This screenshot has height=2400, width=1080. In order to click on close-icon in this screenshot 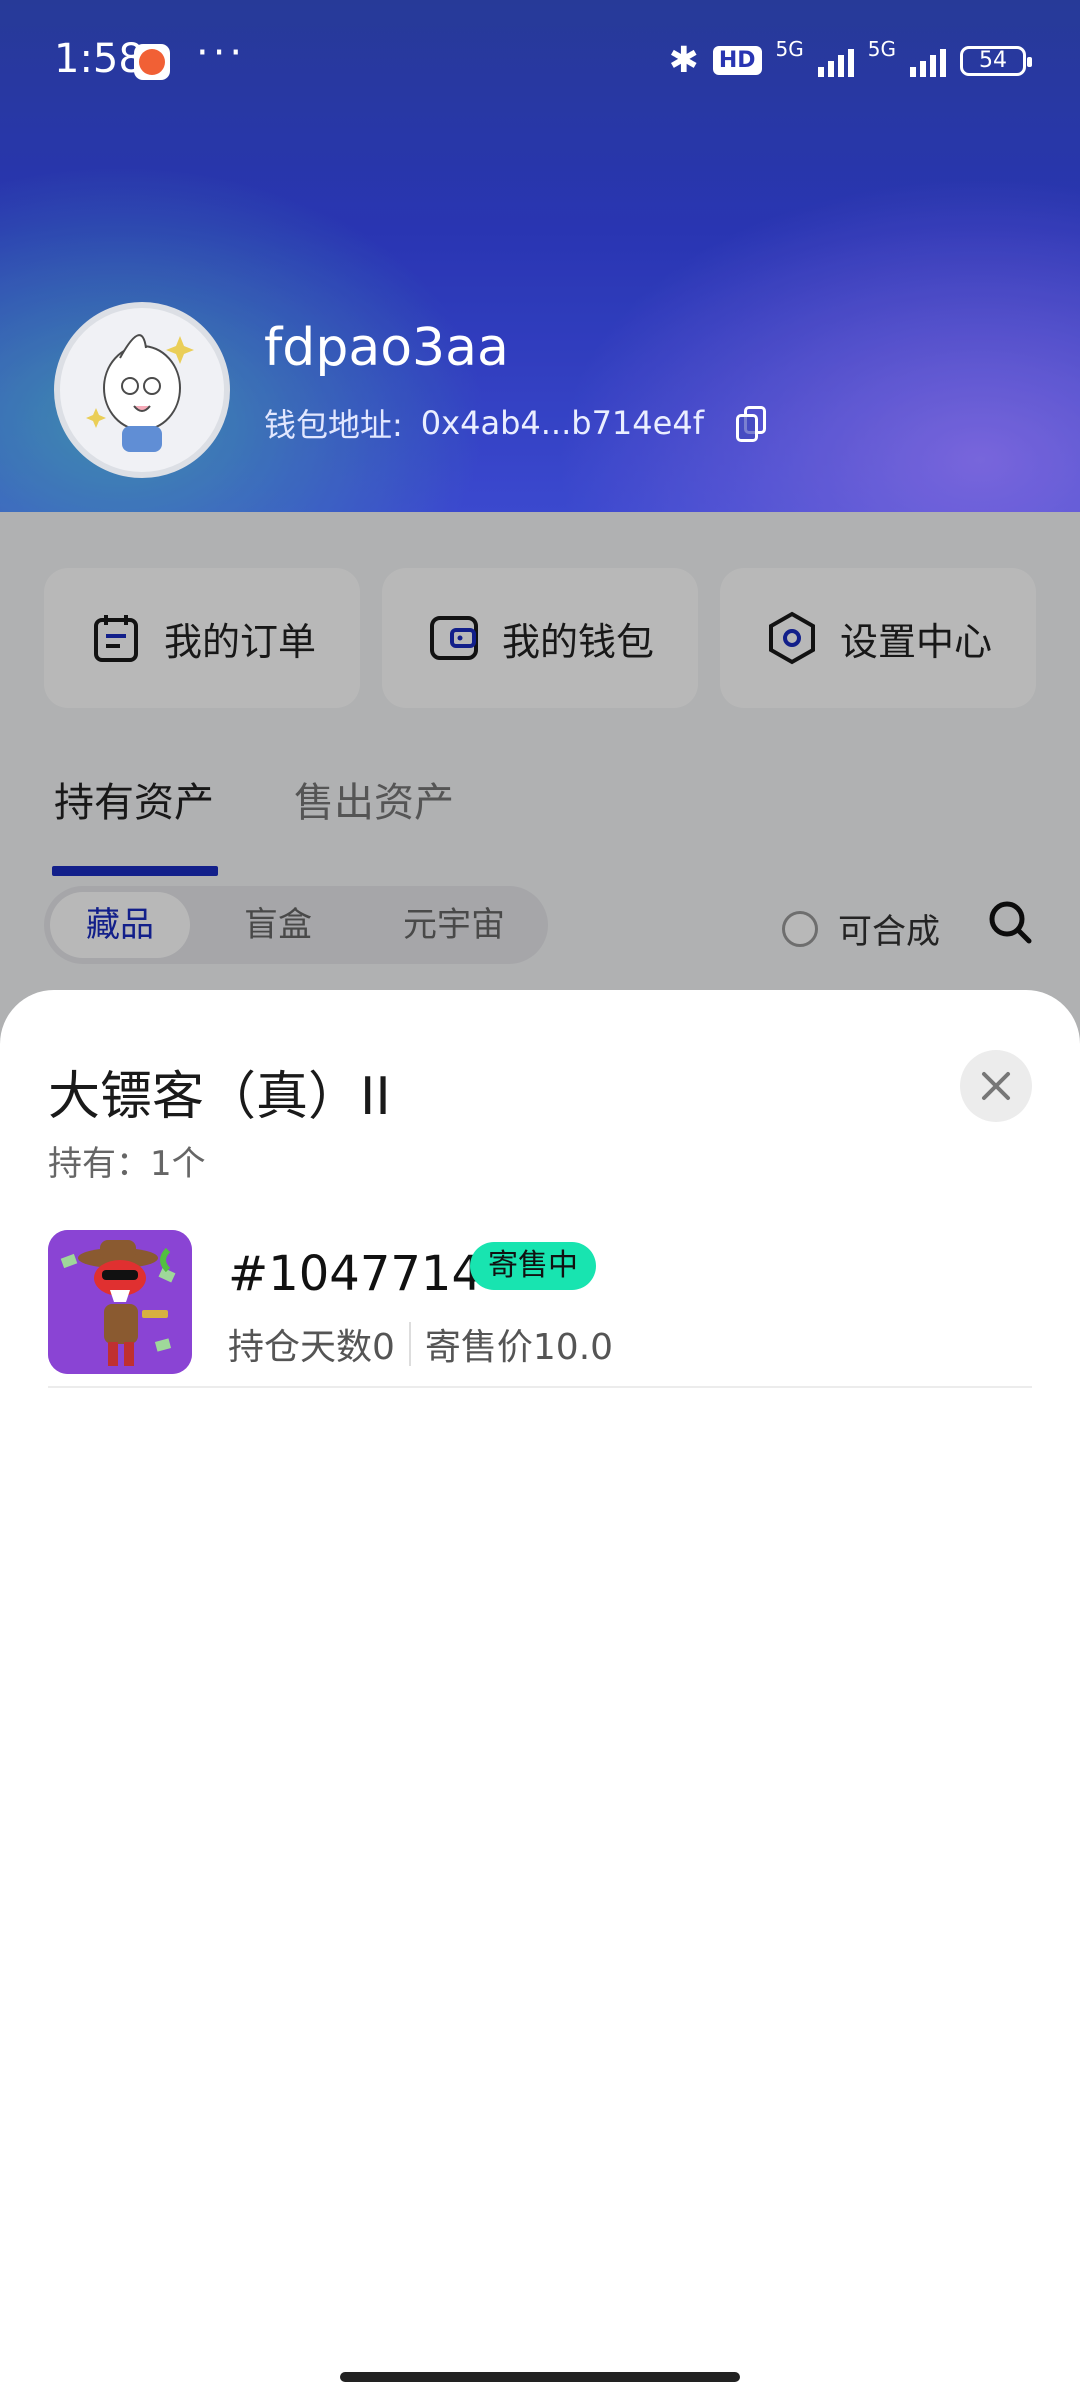, I will do `click(996, 1086)`.